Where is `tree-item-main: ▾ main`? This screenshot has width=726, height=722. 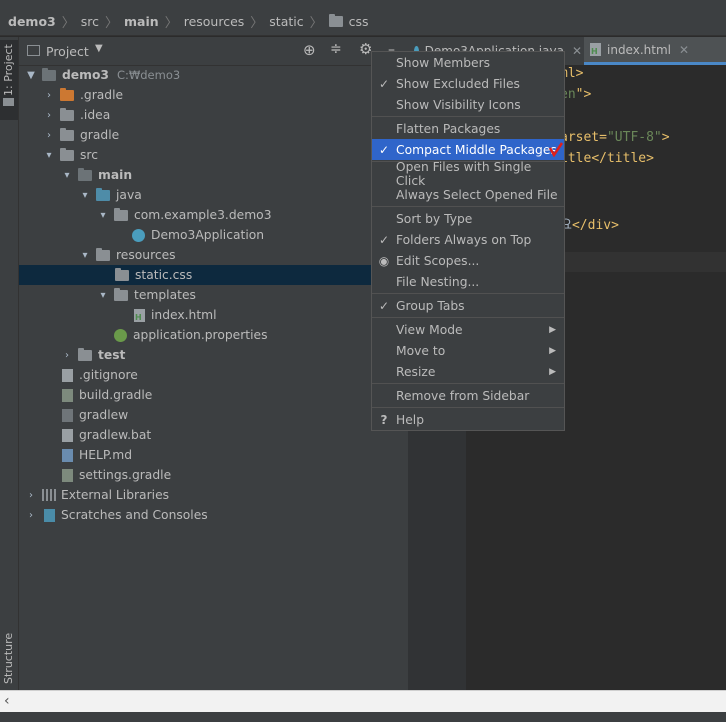 tree-item-main: ▾ main is located at coordinates (96, 175).